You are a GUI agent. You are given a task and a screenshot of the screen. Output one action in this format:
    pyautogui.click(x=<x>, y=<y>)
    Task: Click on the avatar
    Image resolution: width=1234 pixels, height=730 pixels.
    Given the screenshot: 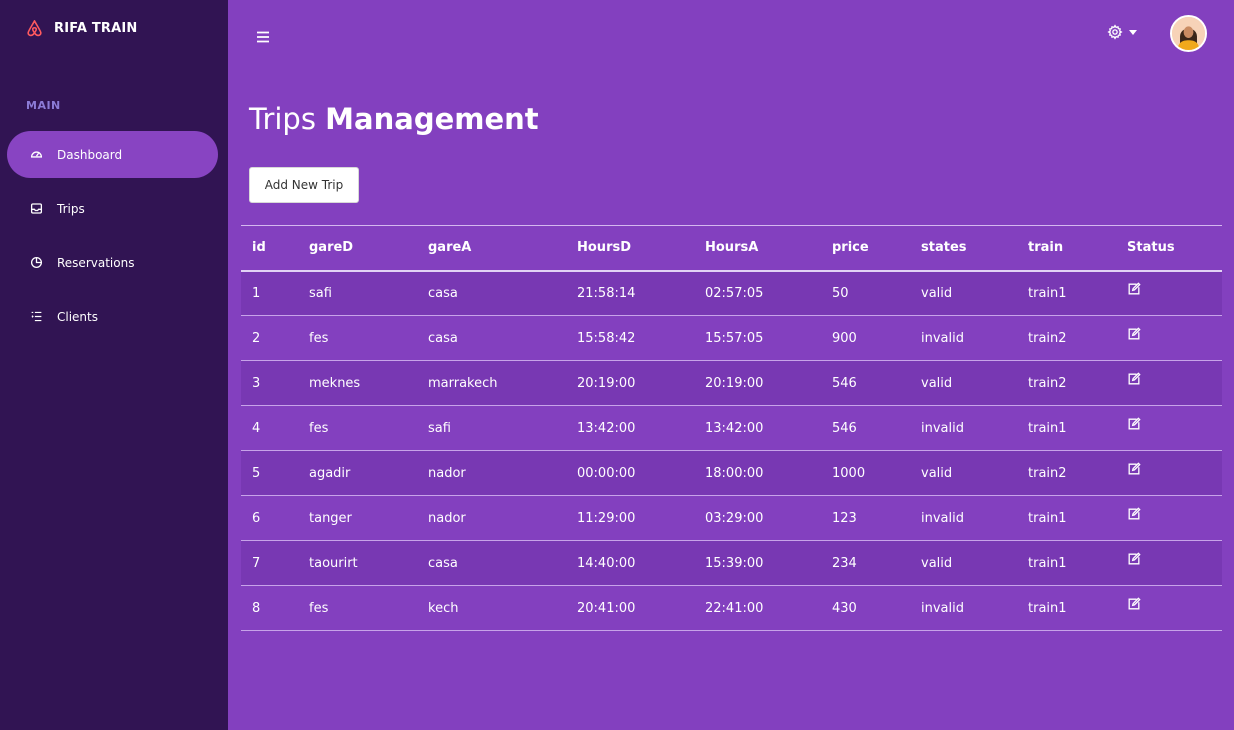 What is the action you would take?
    pyautogui.click(x=1188, y=33)
    